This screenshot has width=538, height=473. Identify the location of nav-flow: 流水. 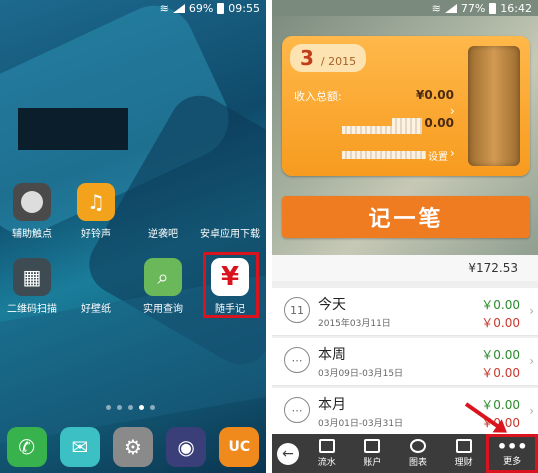
(327, 453).